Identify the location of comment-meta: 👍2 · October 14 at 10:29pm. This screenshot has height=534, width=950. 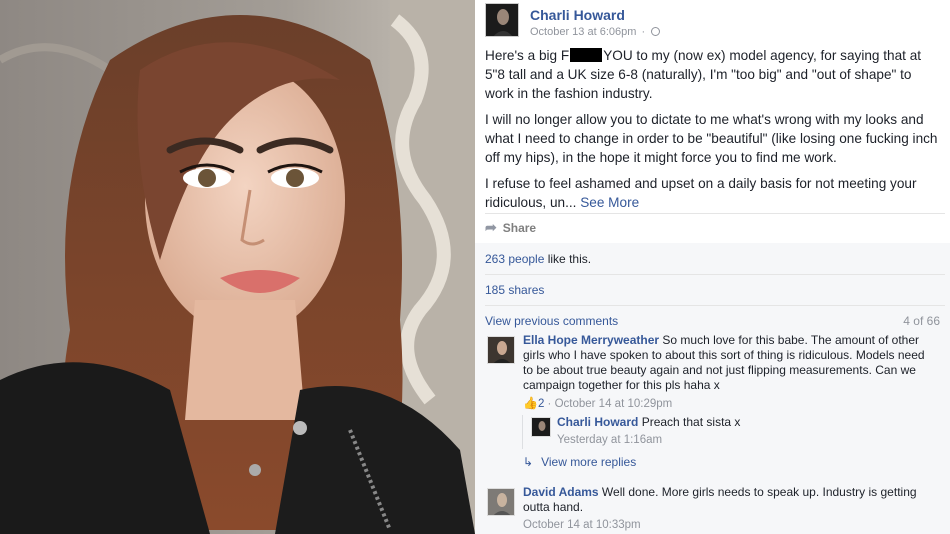
(728, 404).